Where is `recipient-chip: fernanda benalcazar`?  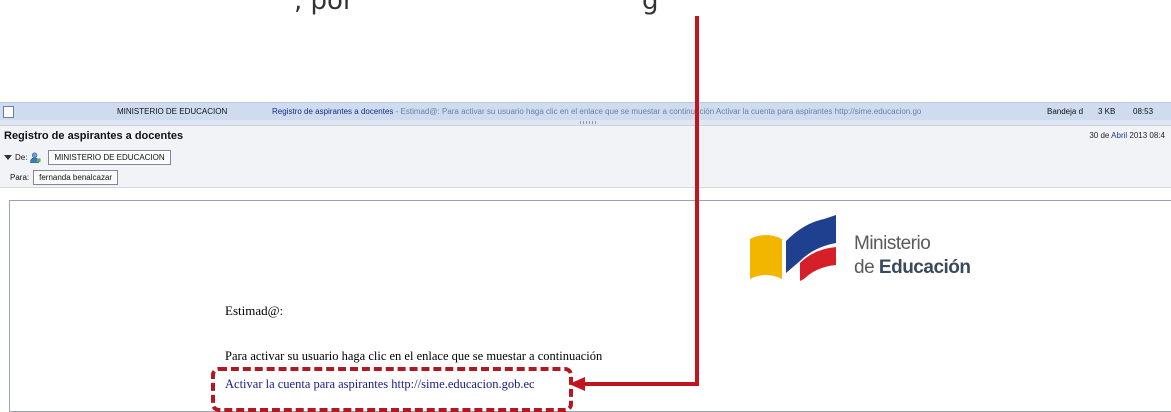
recipient-chip: fernanda benalcazar is located at coordinates (76, 177).